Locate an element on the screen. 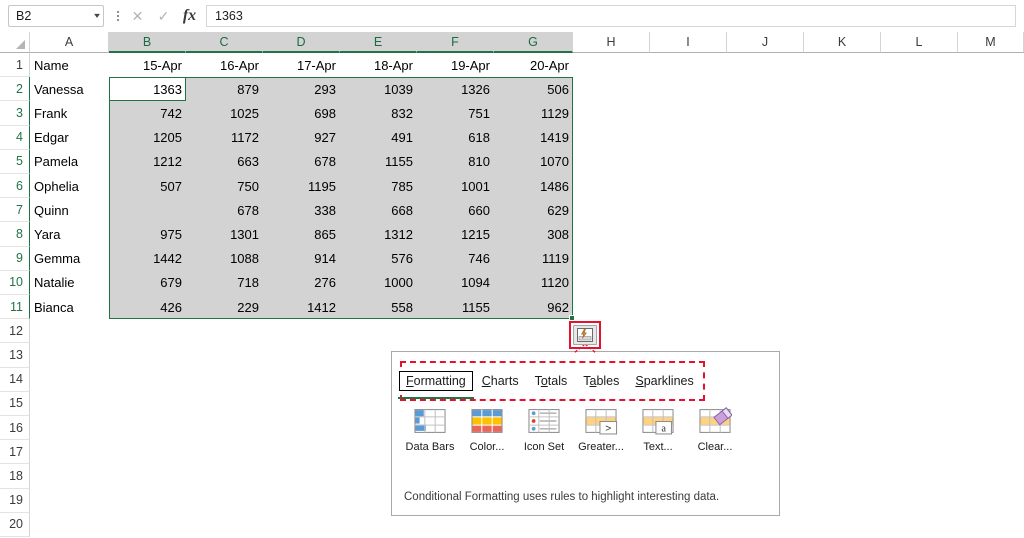  cell-a4: Edgar is located at coordinates (69, 138).